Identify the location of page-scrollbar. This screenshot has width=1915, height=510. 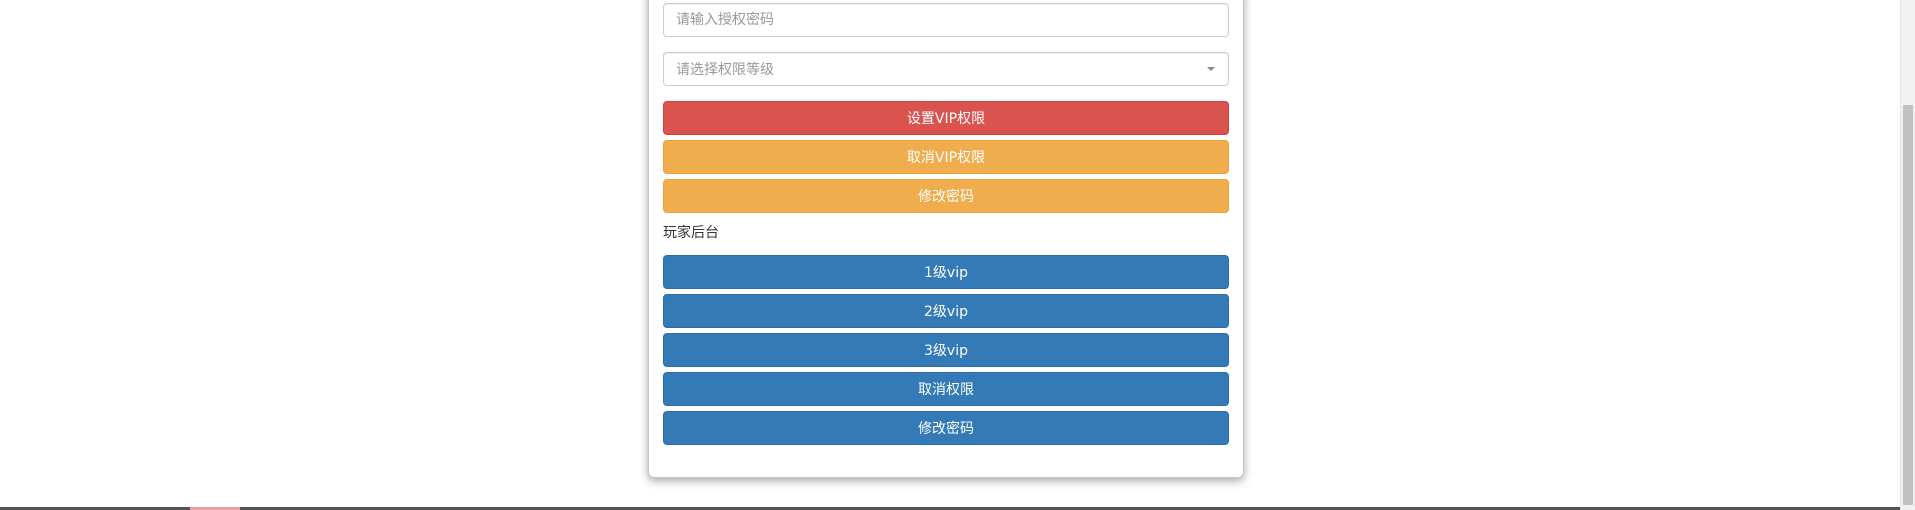
(1907, 255).